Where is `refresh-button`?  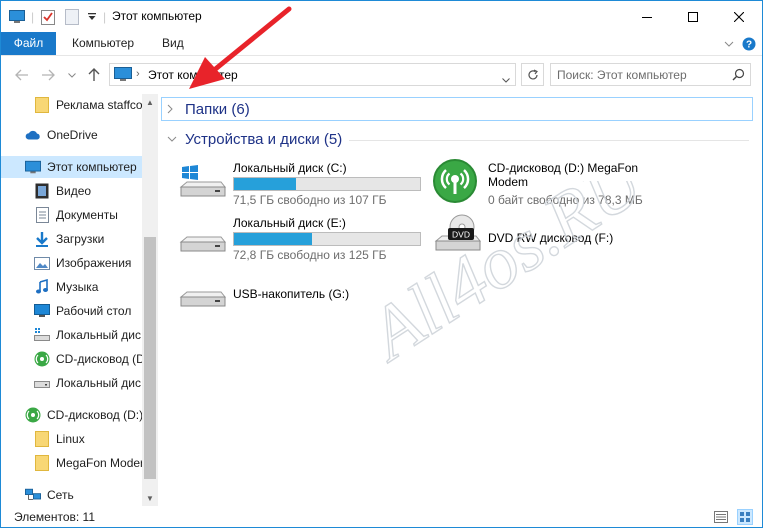 refresh-button is located at coordinates (532, 74).